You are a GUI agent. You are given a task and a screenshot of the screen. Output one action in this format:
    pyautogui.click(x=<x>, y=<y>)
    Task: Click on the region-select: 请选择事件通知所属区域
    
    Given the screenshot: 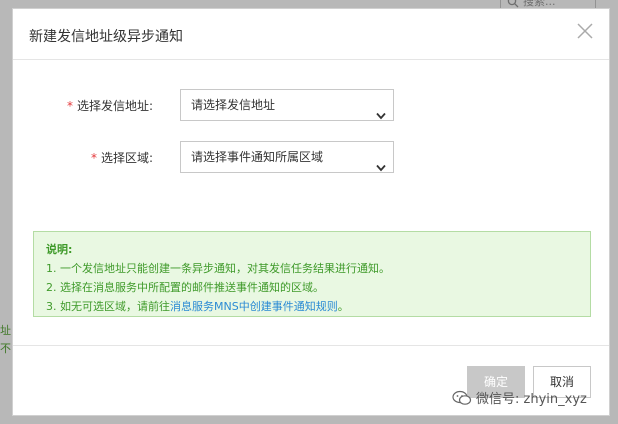 What is the action you would take?
    pyautogui.click(x=287, y=157)
    